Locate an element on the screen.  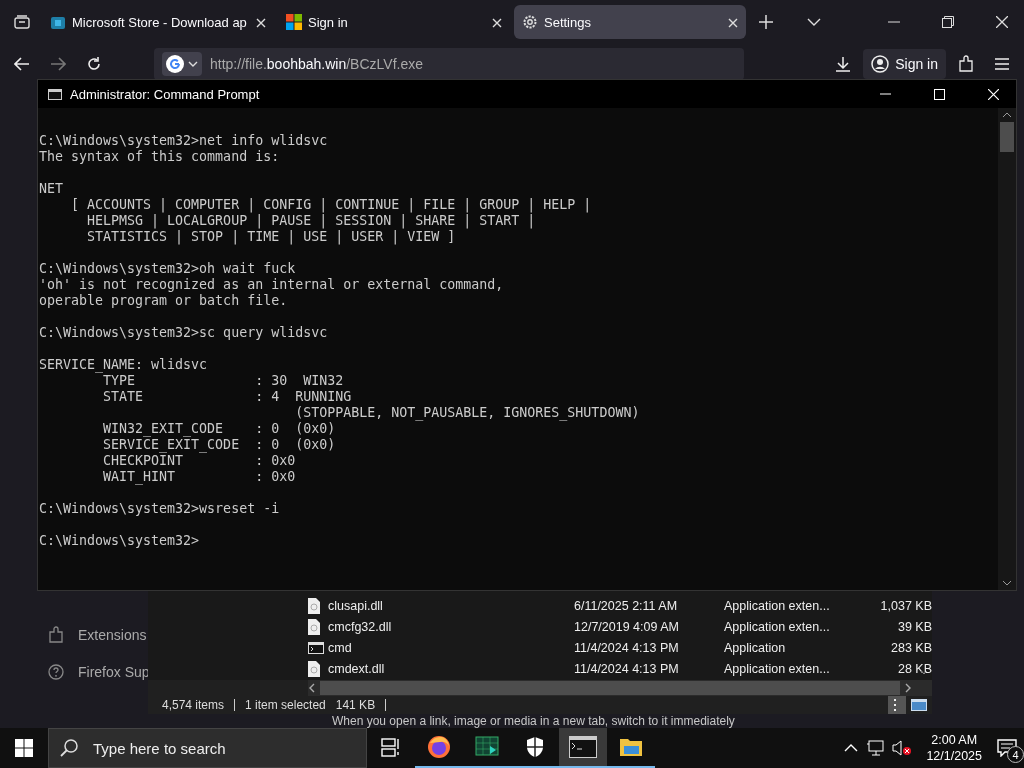
chevron-up-icon is located at coordinates (851, 748).